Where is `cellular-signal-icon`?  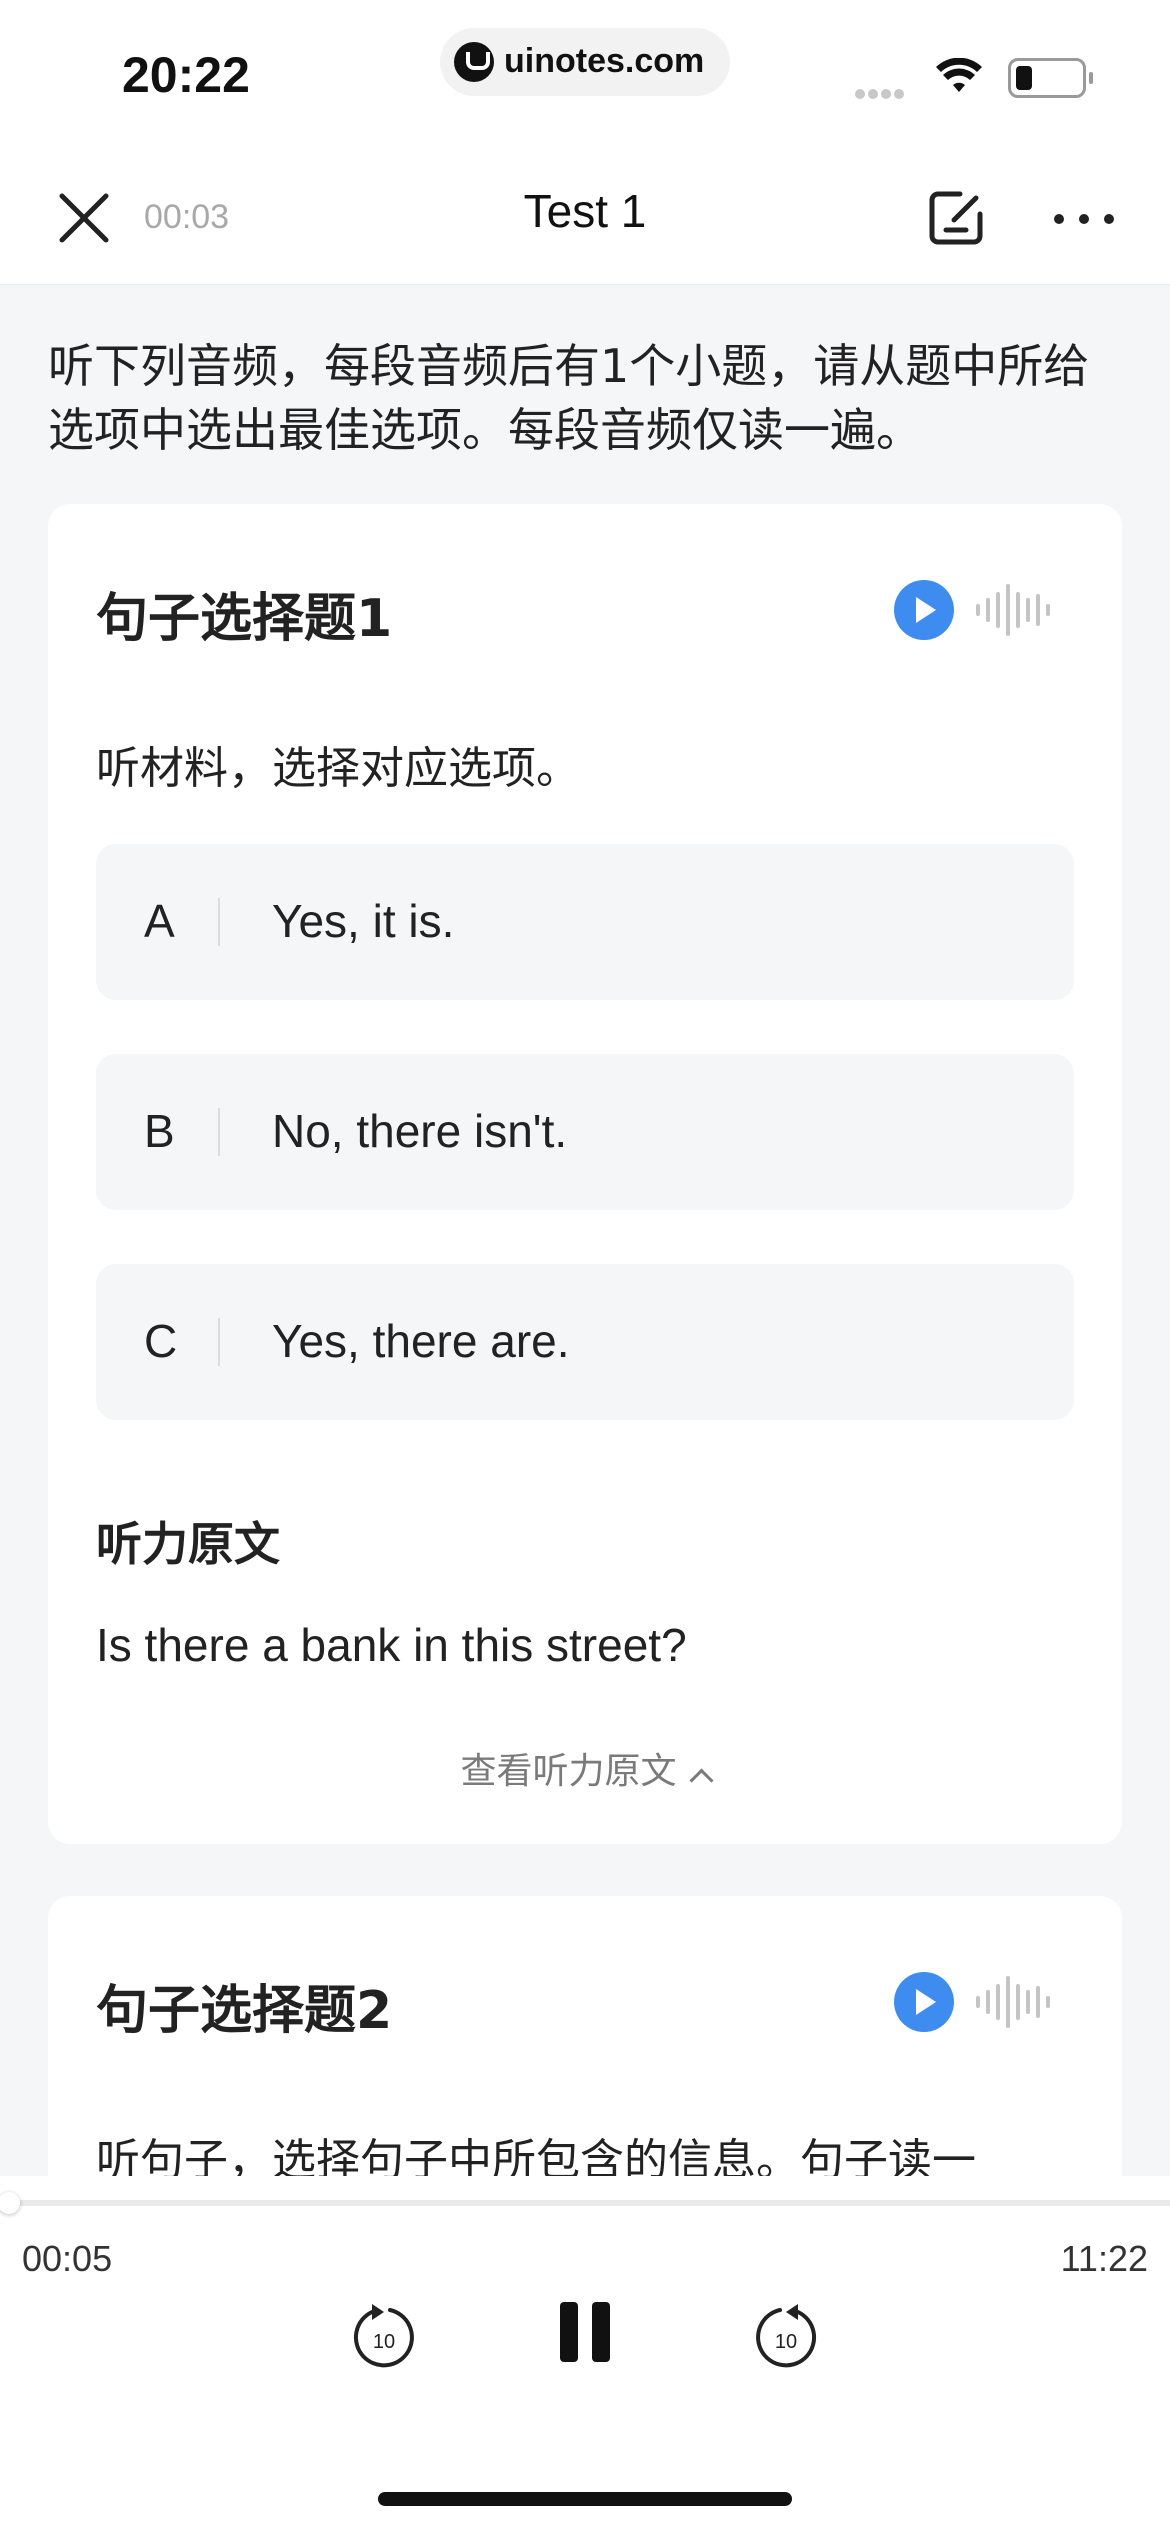
cellular-signal-icon is located at coordinates (881, 93).